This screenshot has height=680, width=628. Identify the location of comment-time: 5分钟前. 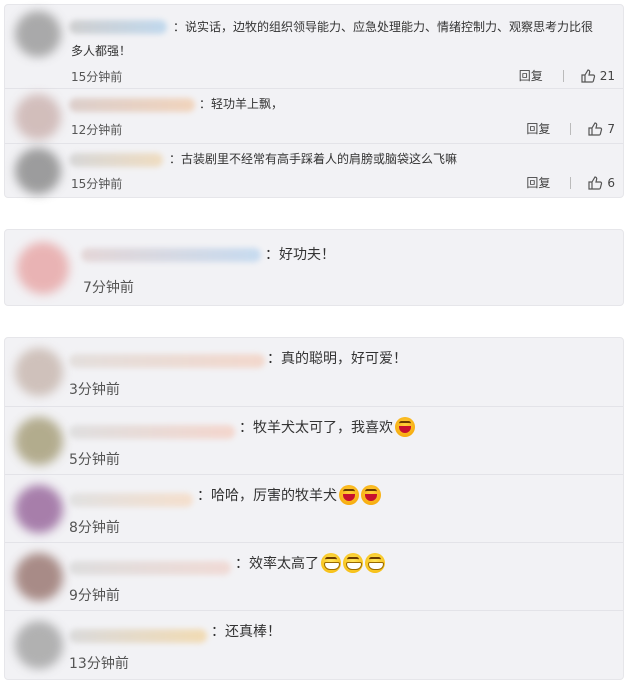
(94, 460).